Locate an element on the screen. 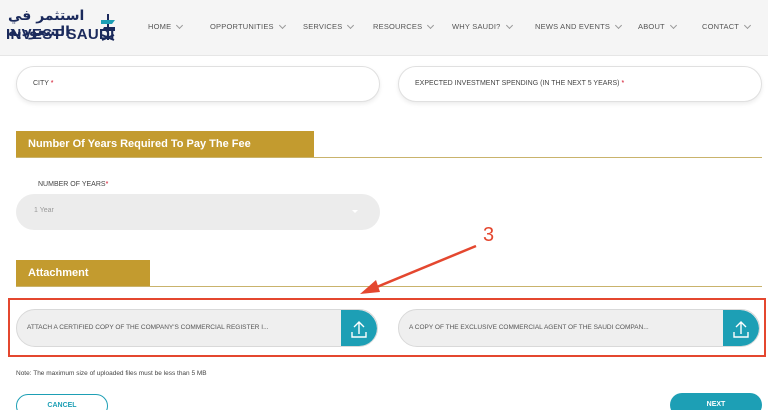 This screenshot has height=410, width=768. cancel-button: CANCEL is located at coordinates (62, 402).